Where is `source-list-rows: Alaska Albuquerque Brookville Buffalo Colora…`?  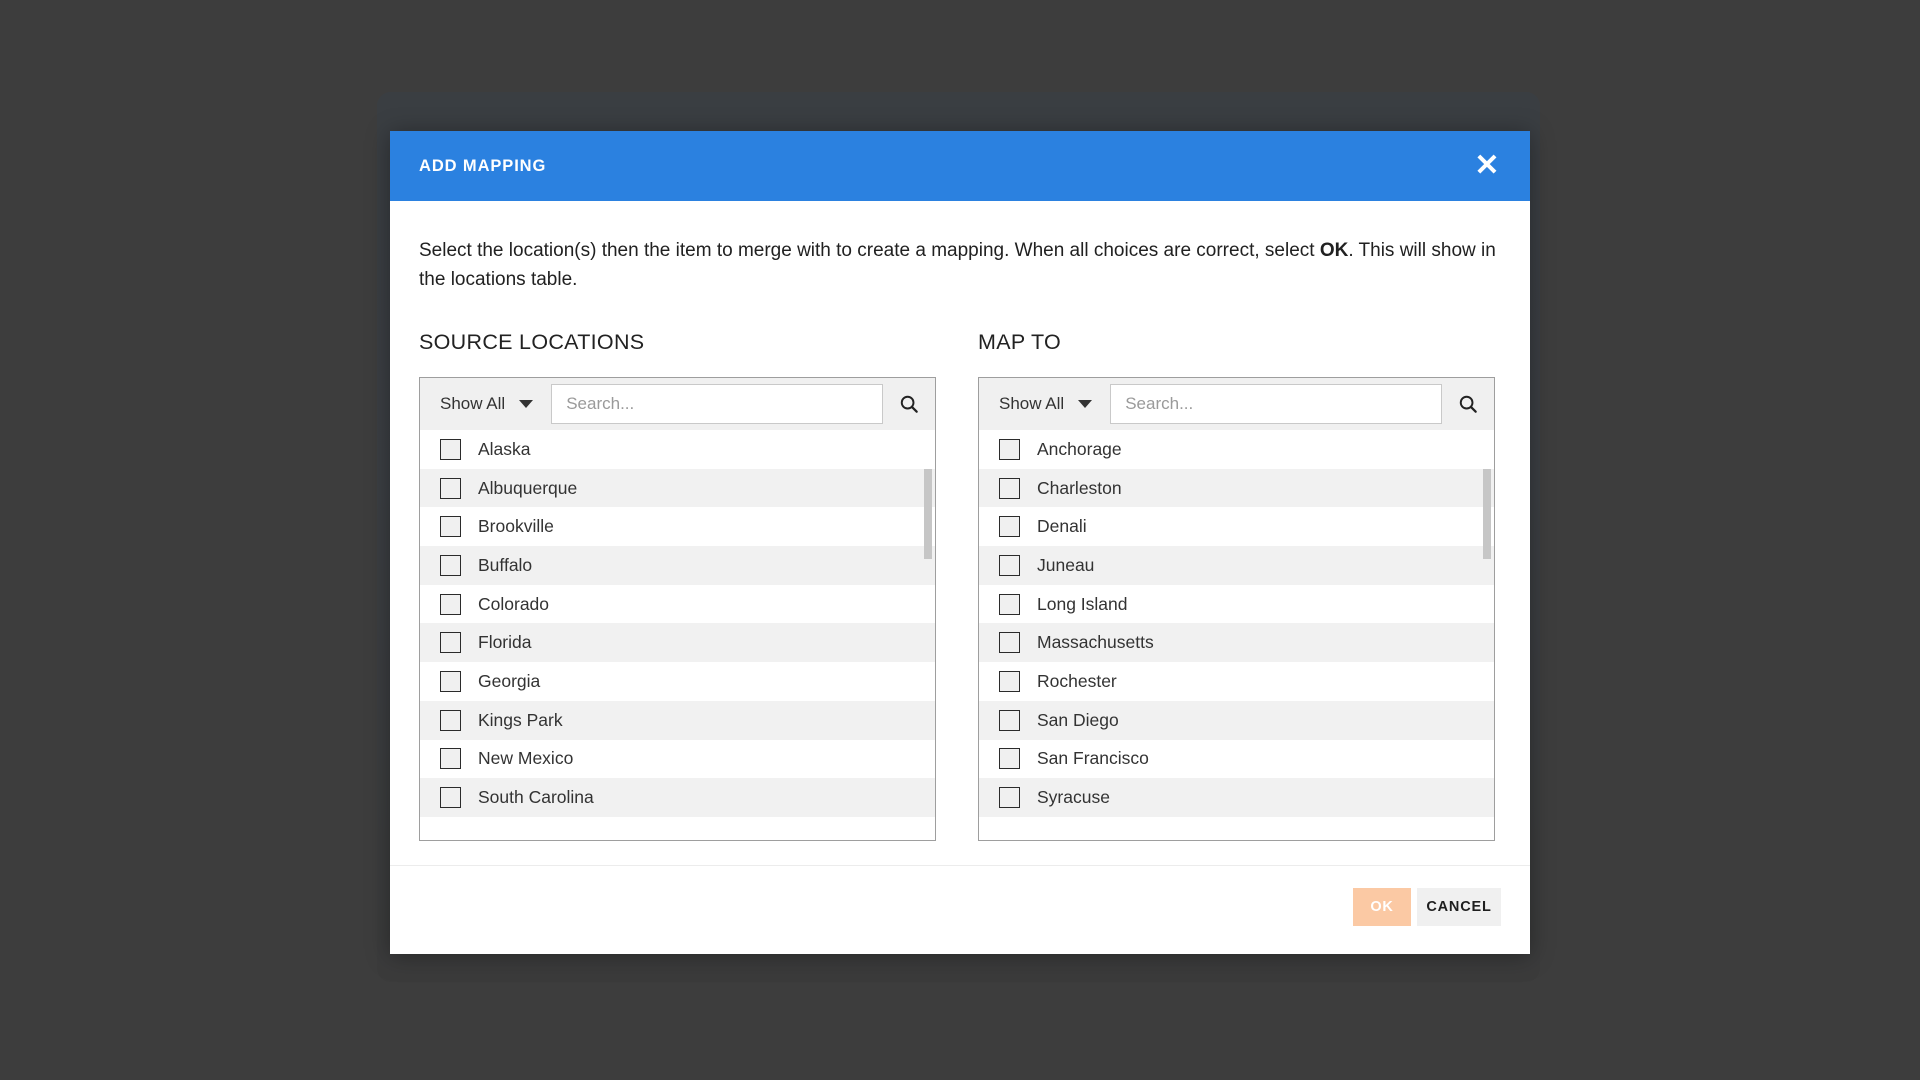 source-list-rows: Alaska Albuquerque Brookville Buffalo Colora… is located at coordinates (677, 623).